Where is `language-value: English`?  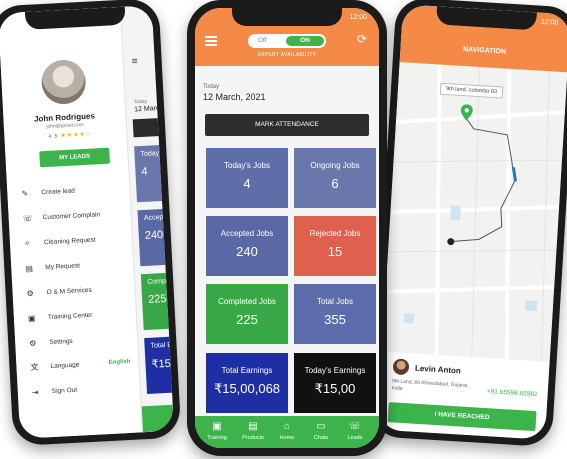 language-value: English is located at coordinates (119, 362).